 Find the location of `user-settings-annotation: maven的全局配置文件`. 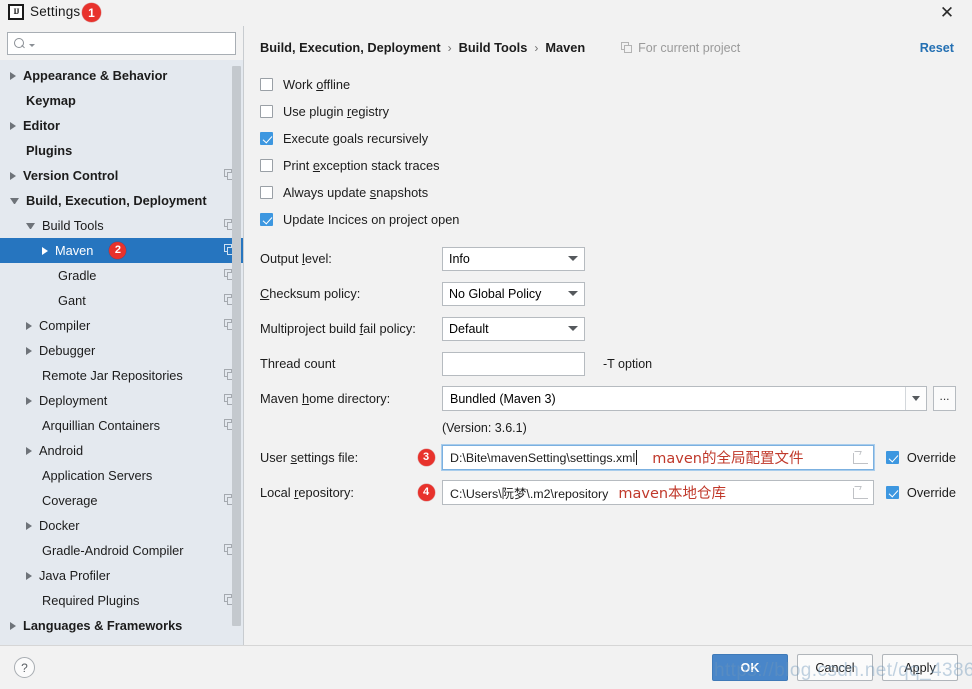

user-settings-annotation: maven的全局配置文件 is located at coordinates (728, 459).